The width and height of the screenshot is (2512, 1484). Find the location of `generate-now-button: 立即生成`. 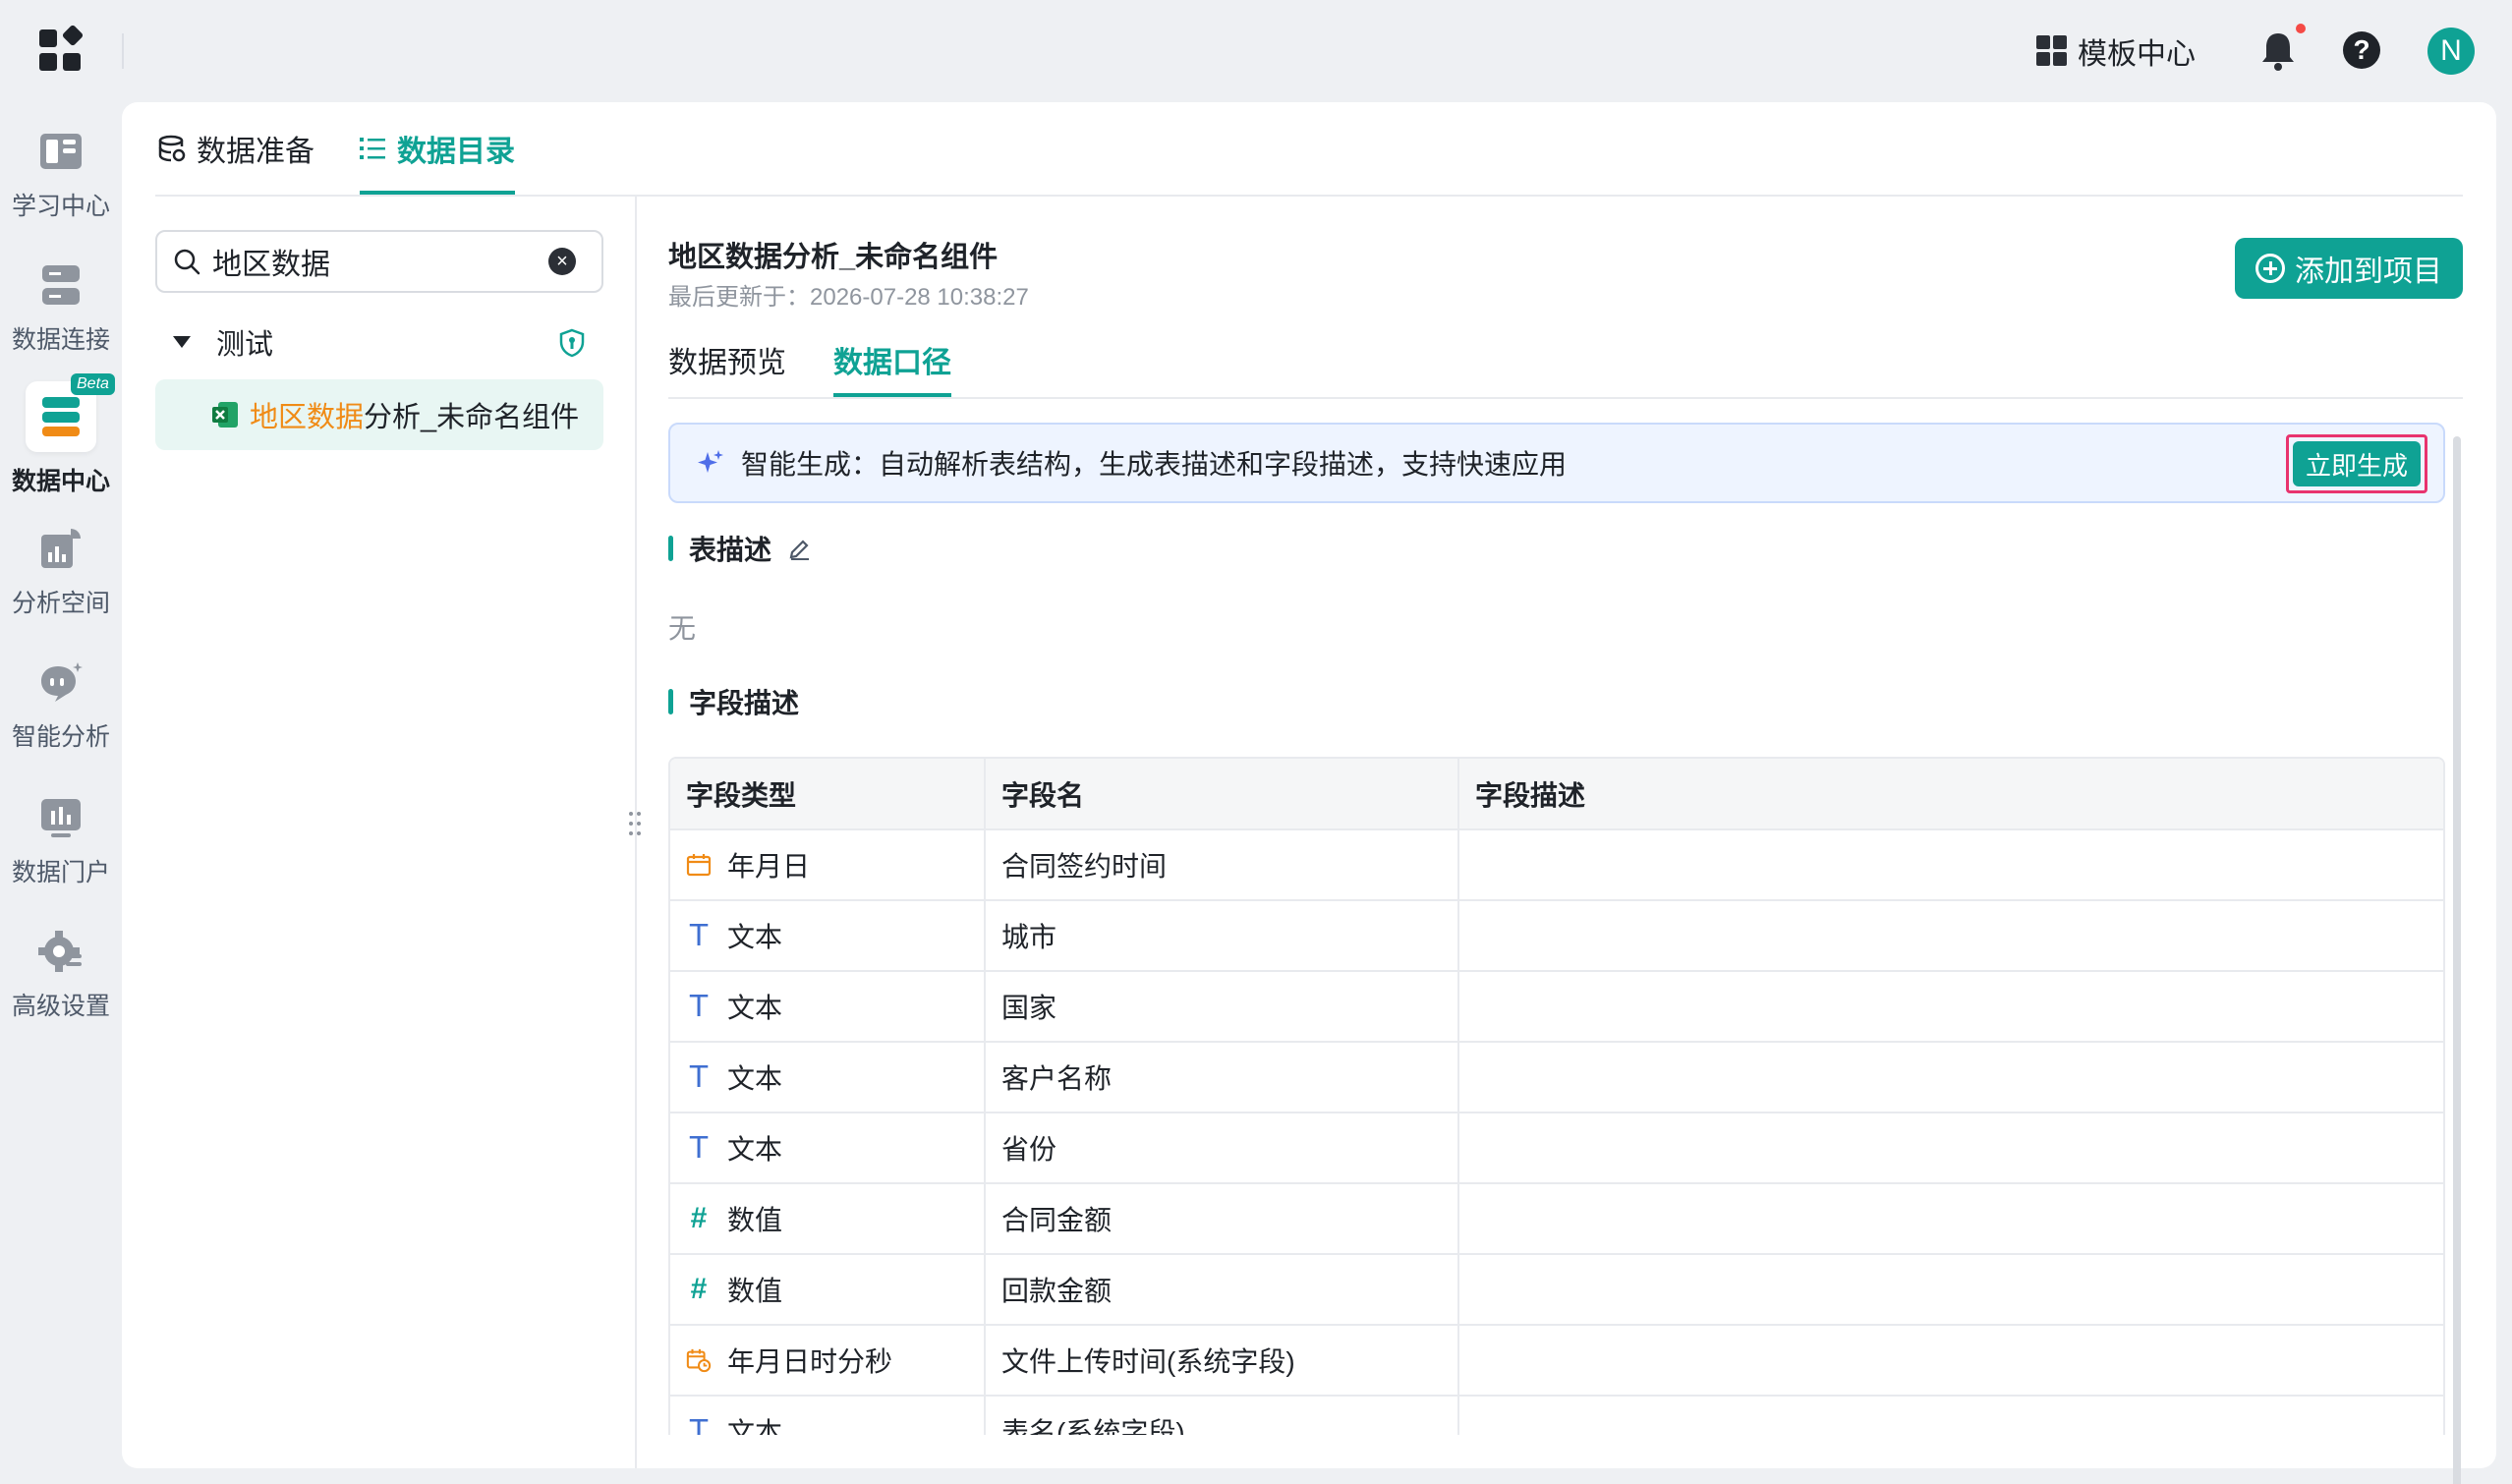

generate-now-button: 立即生成 is located at coordinates (2357, 463).